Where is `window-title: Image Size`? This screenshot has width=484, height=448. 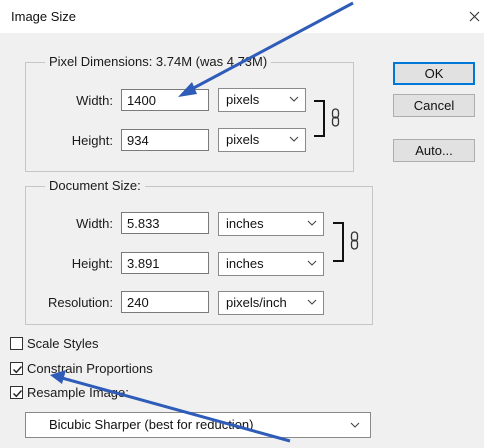
window-title: Image Size is located at coordinates (44, 16).